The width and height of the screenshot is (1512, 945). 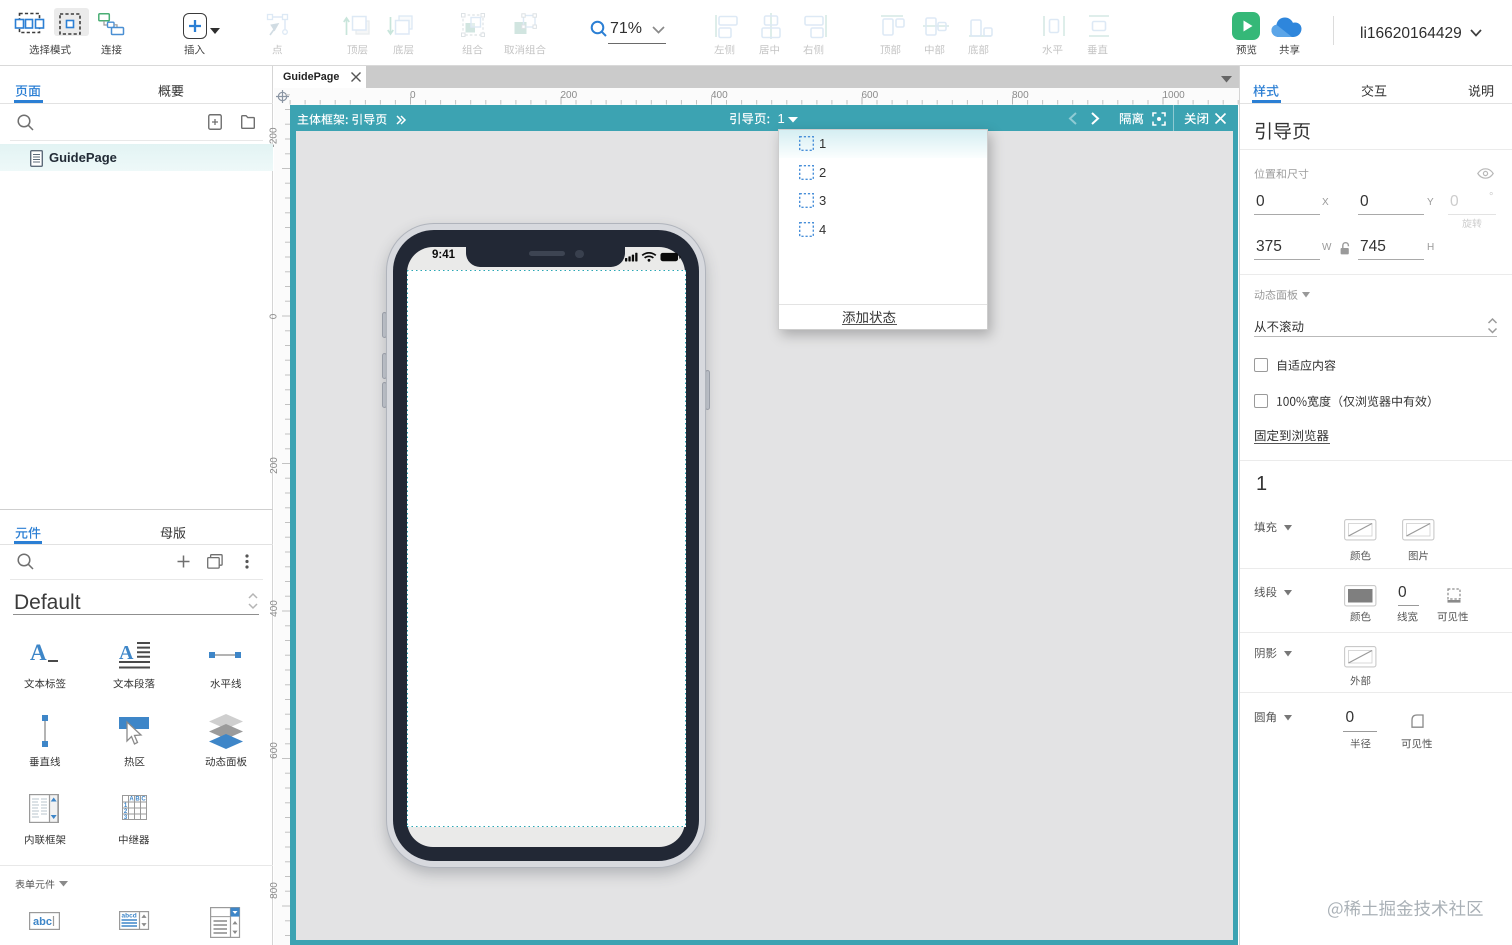 What do you see at coordinates (143, 800) in the screenshot?
I see `svg-text: C` at bounding box center [143, 800].